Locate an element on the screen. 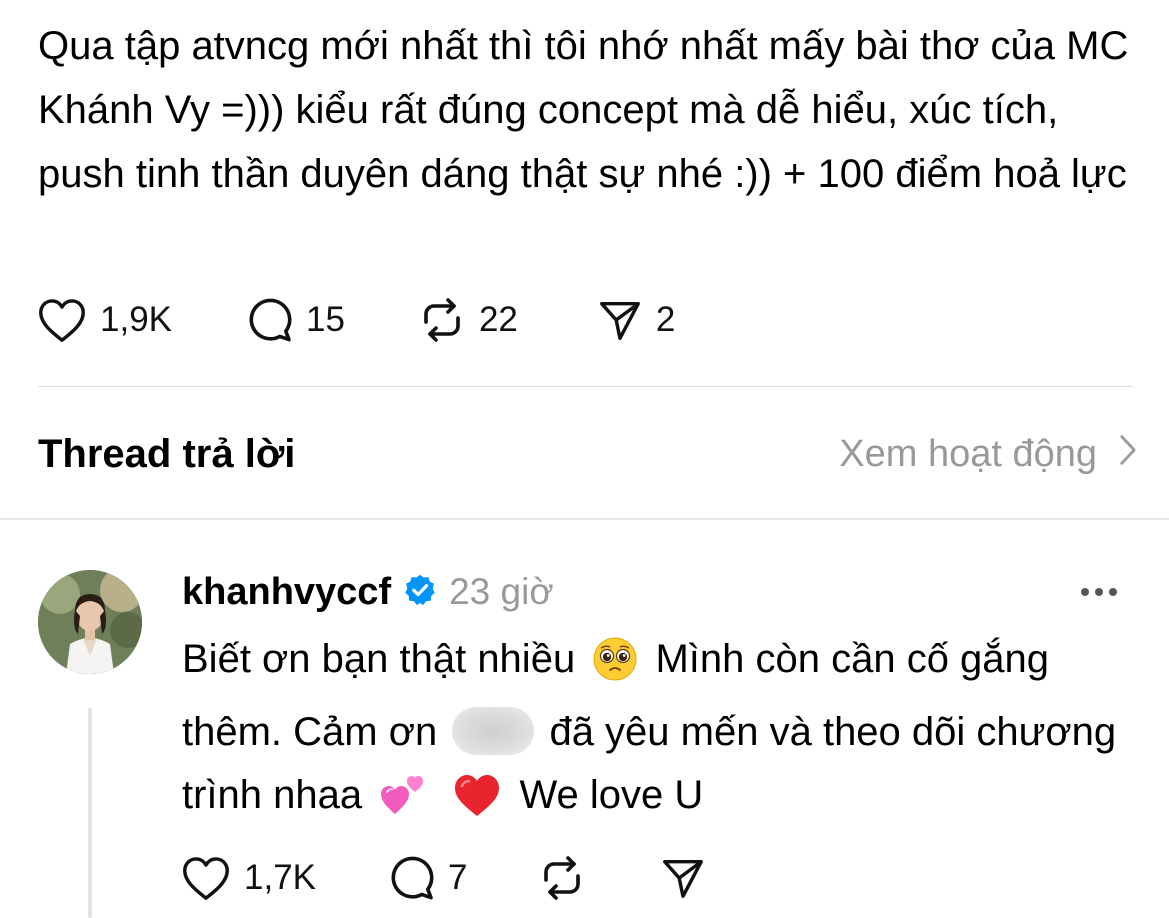 This screenshot has width=1169, height=918. like-count: 1,9K is located at coordinates (136, 319).